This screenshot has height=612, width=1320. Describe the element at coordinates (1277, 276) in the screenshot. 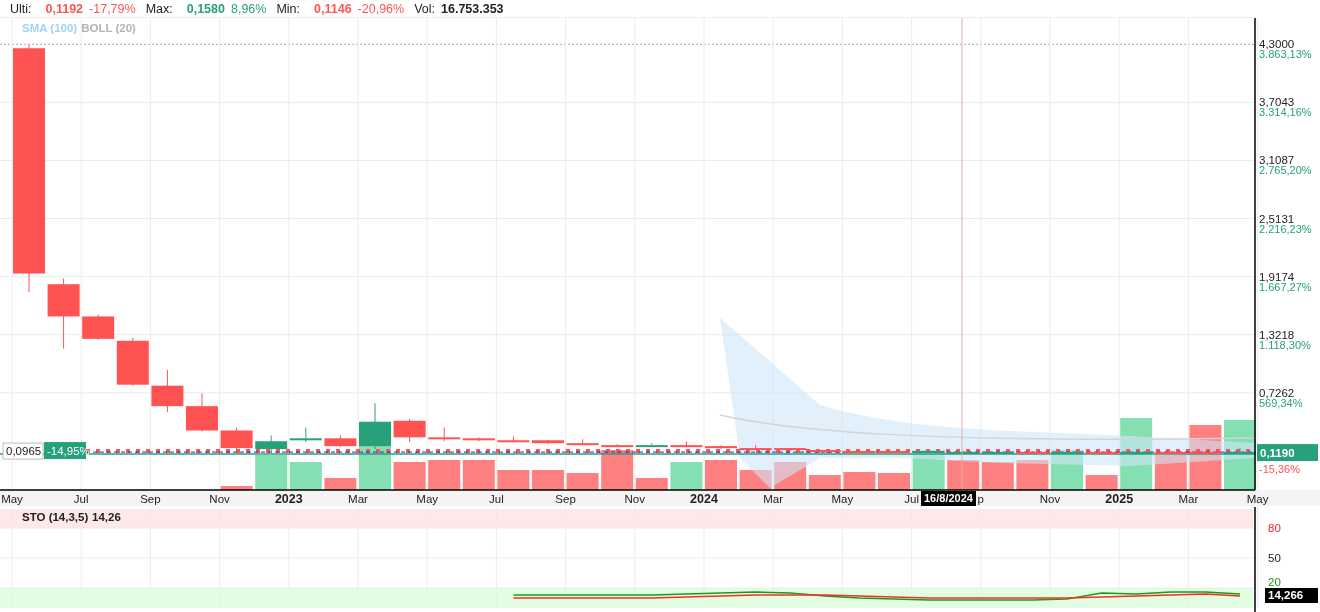

I see `price-axis-label: 1,9174` at that location.